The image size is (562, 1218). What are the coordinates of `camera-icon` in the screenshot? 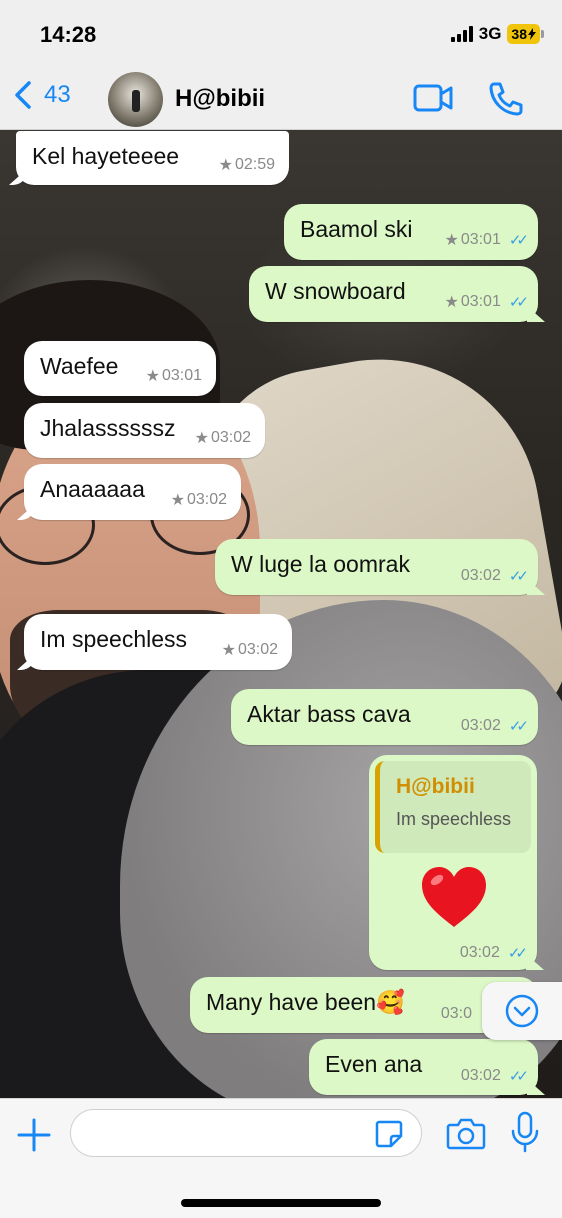 It's located at (466, 1133).